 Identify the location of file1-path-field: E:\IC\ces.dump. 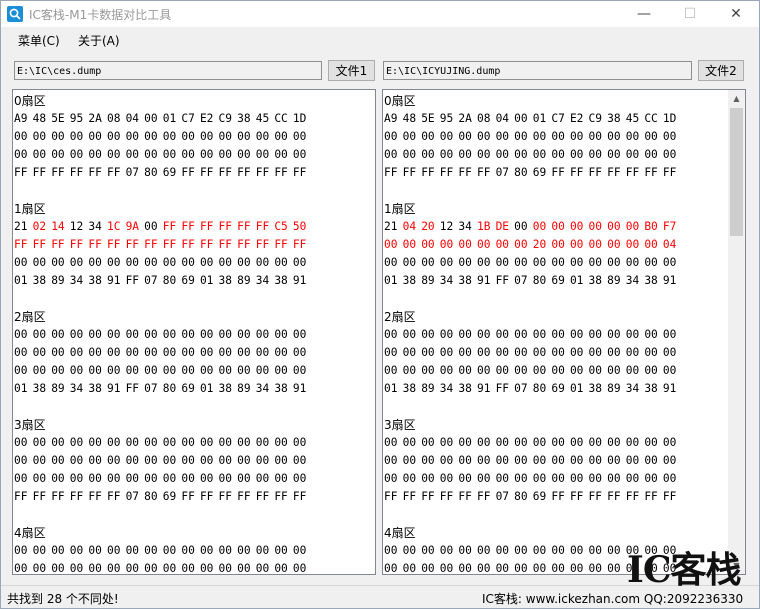
(168, 70).